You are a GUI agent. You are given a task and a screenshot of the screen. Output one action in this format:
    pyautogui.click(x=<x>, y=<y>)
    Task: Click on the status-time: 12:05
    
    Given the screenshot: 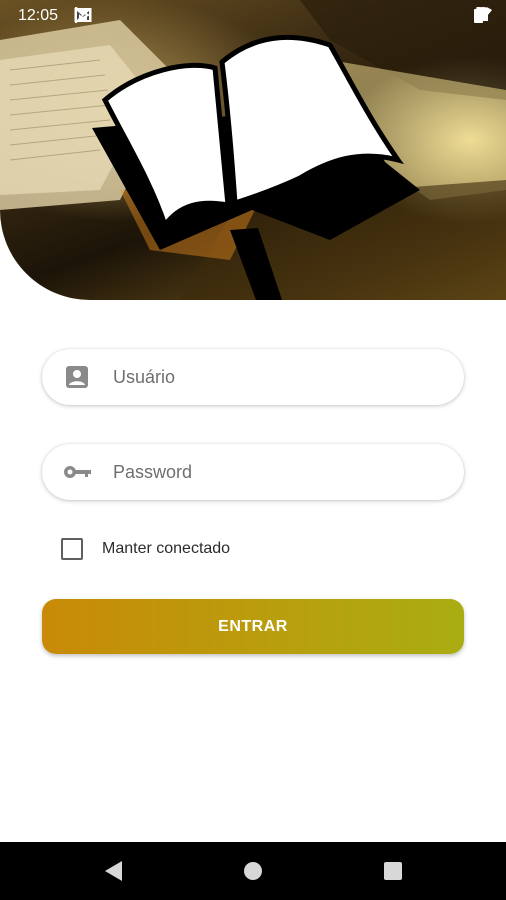 What is the action you would take?
    pyautogui.click(x=38, y=15)
    